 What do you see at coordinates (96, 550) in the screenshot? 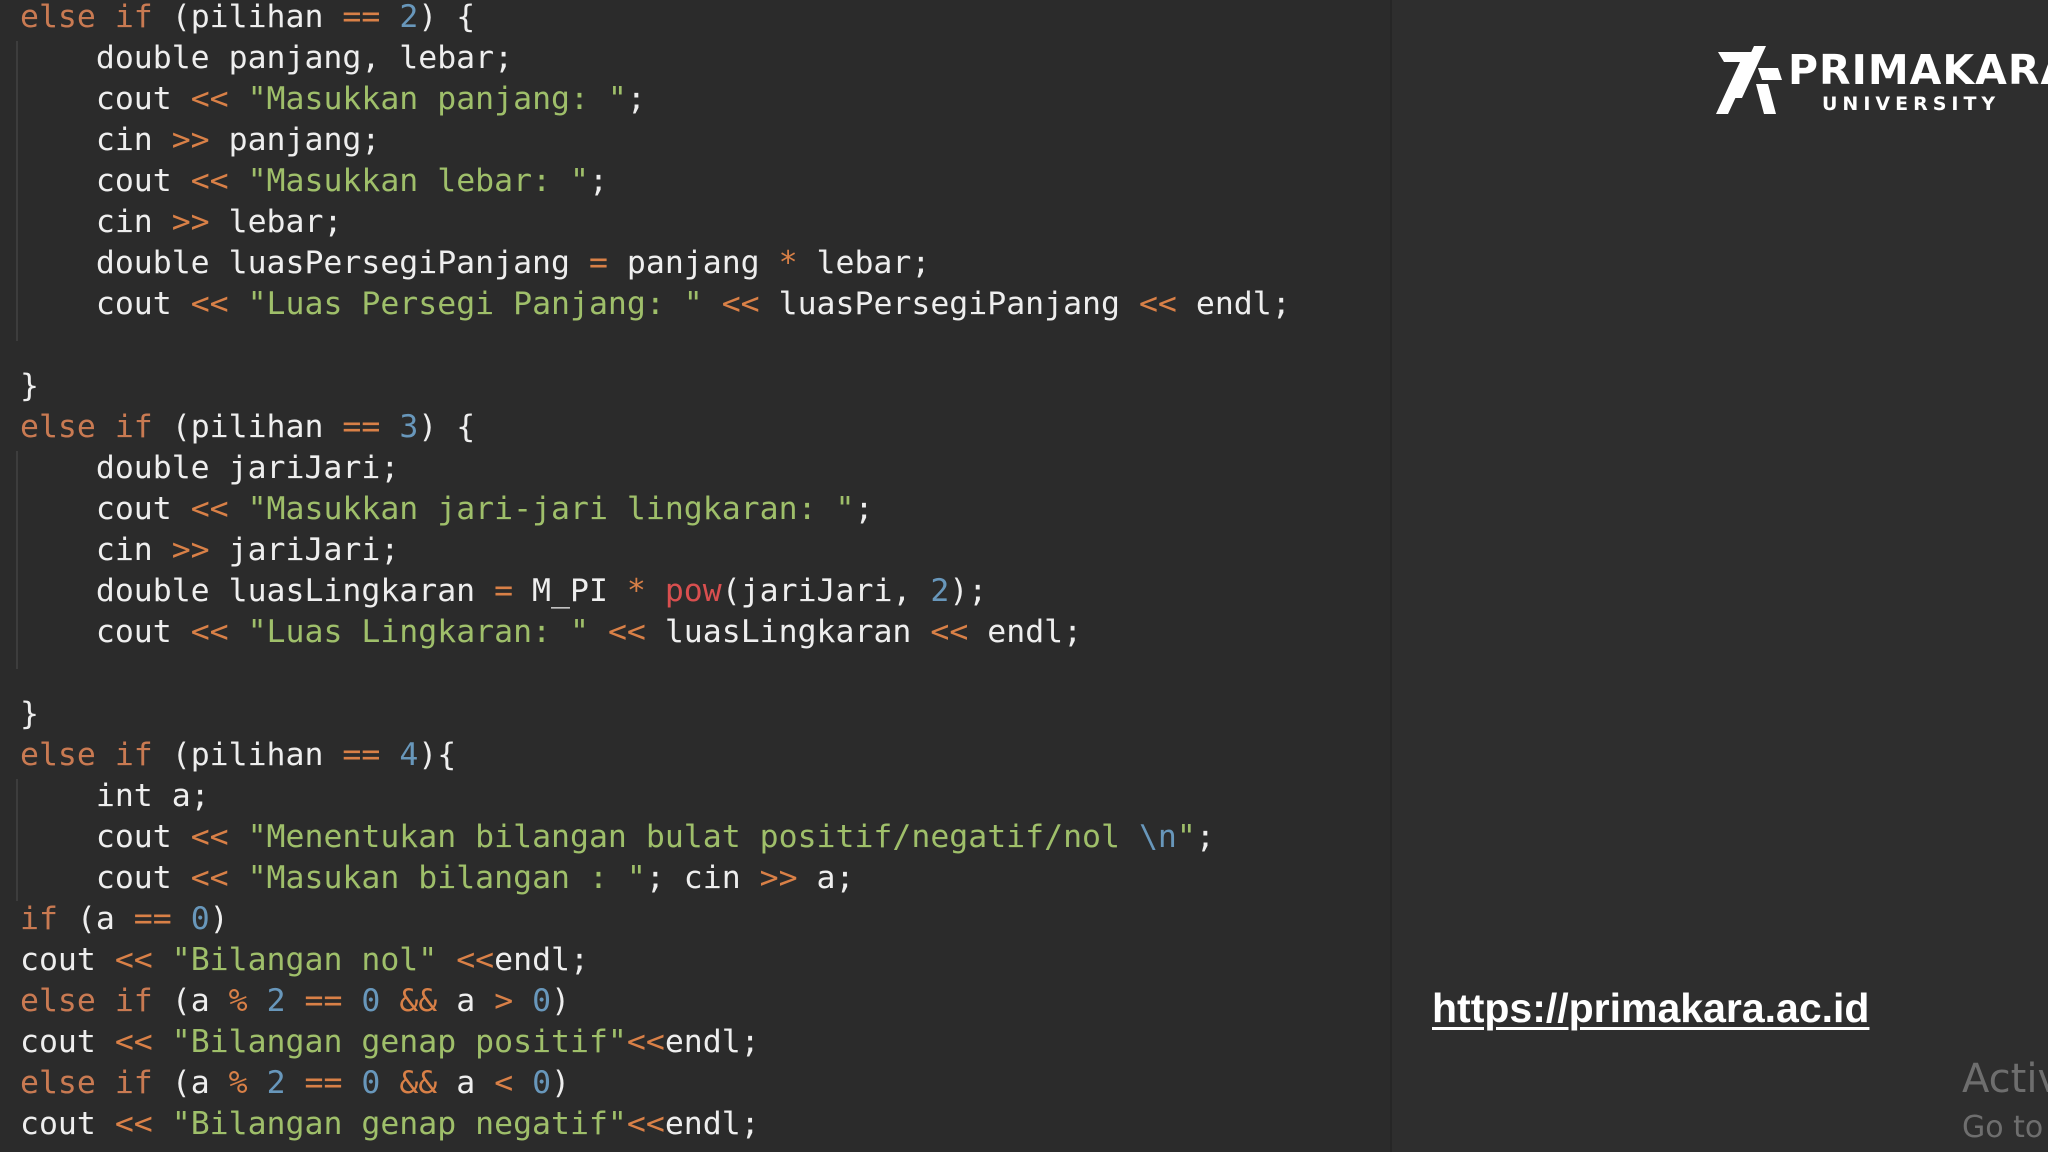
I see `code-token: cin` at bounding box center [96, 550].